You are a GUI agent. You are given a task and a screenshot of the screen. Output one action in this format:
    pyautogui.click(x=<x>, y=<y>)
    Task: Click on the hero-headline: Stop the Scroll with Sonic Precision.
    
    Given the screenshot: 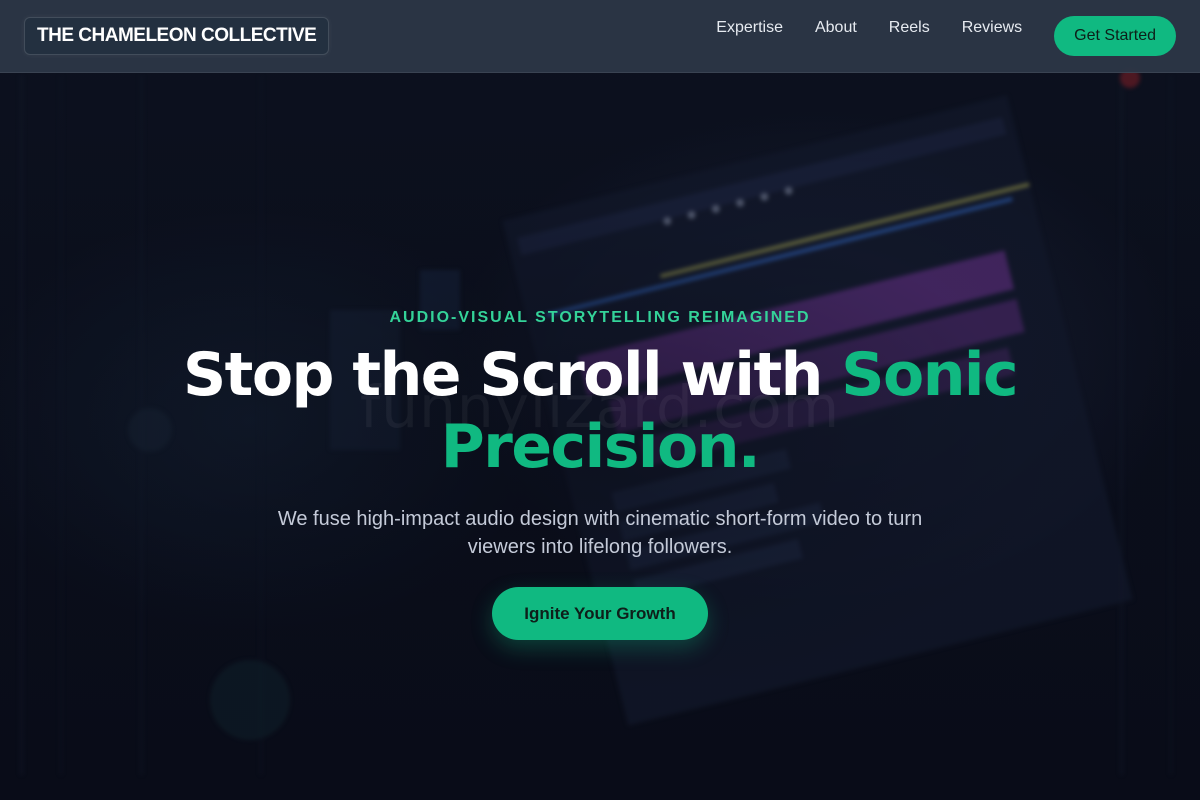 What is the action you would take?
    pyautogui.click(x=600, y=411)
    